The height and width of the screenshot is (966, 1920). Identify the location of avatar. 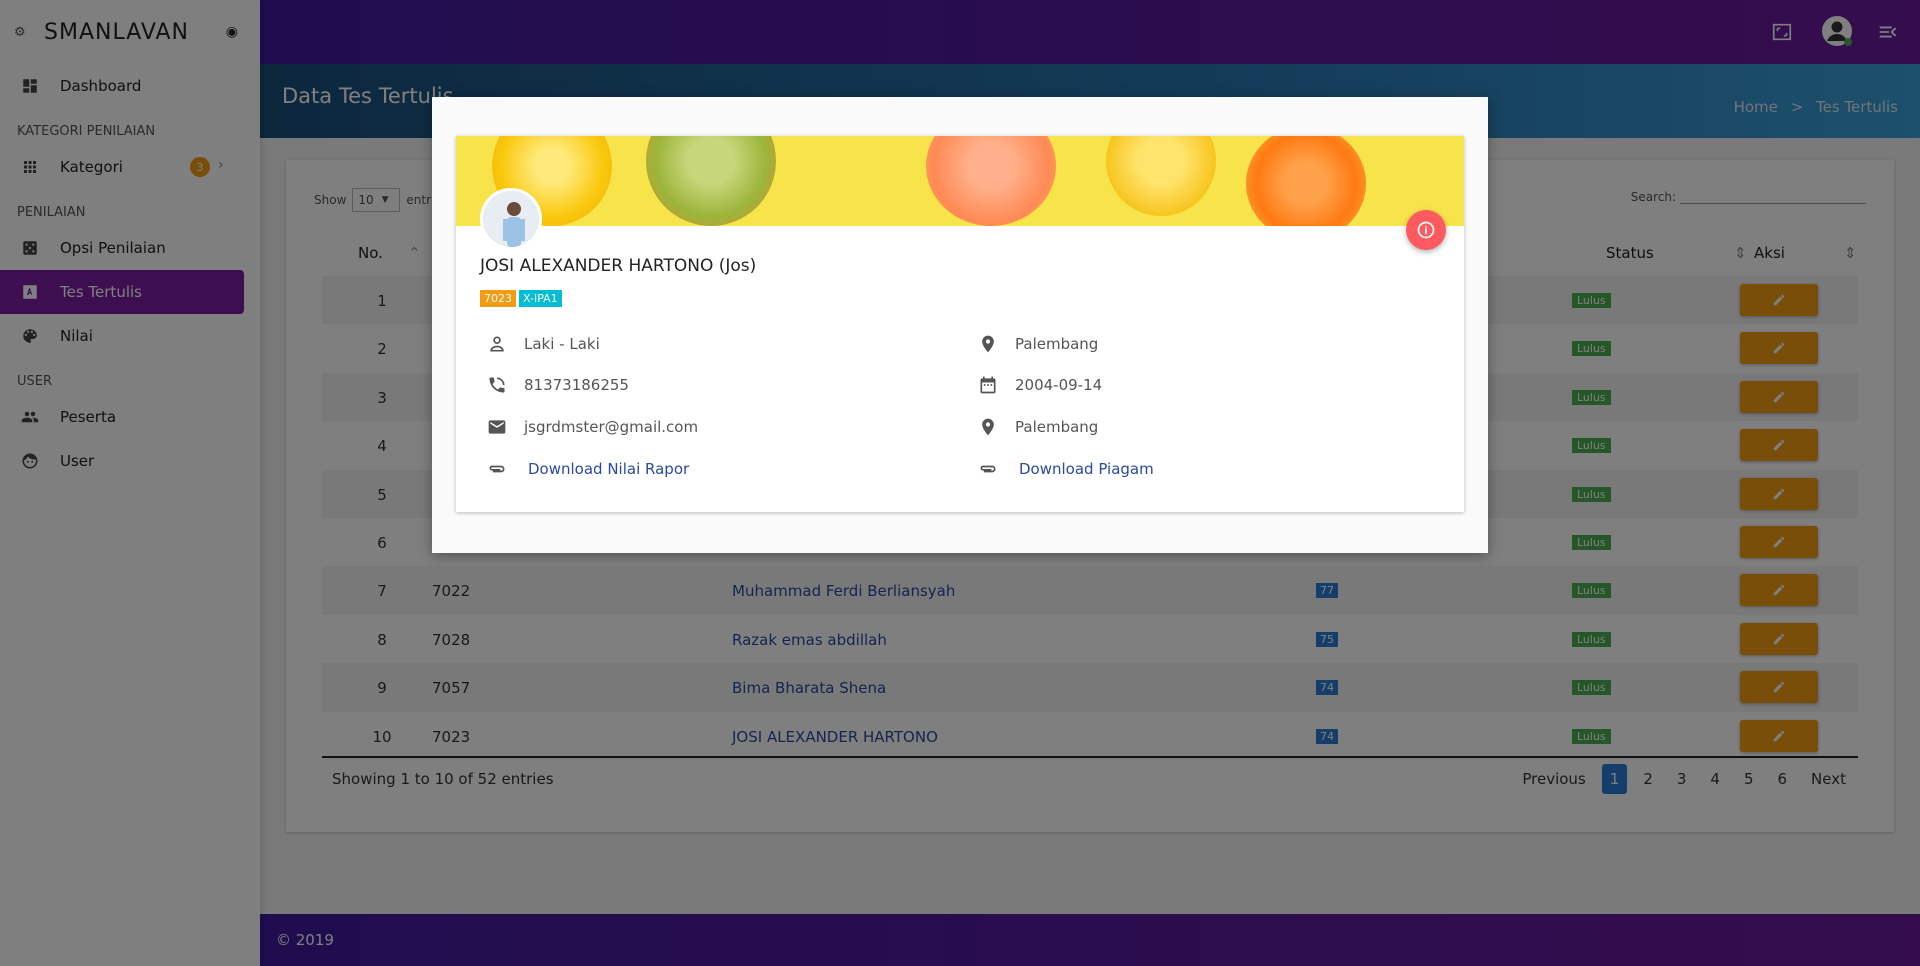
(511, 219).